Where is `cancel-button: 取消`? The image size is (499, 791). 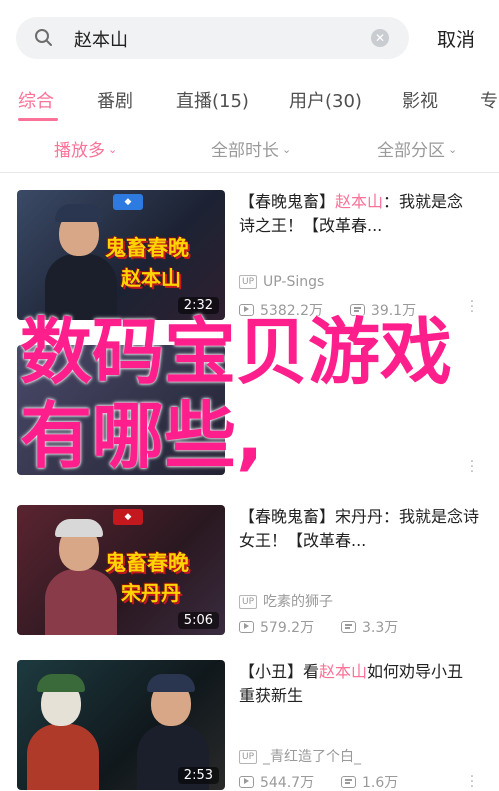 cancel-button: 取消 is located at coordinates (456, 38).